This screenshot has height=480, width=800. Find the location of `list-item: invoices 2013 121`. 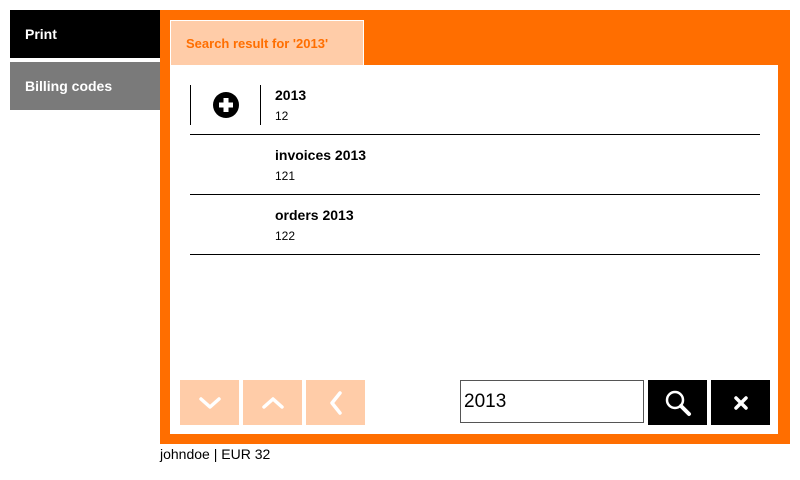

list-item: invoices 2013 121 is located at coordinates (475, 165).